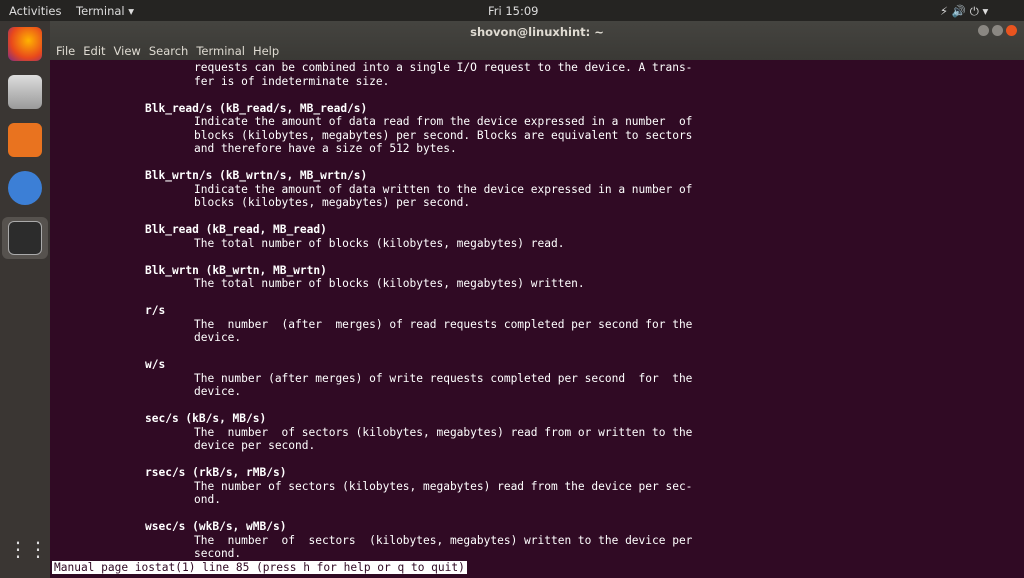 The width and height of the screenshot is (1024, 578). What do you see at coordinates (38, 554) in the screenshot?
I see `apps-grid-icon: ⋮⋮⋮` at bounding box center [38, 554].